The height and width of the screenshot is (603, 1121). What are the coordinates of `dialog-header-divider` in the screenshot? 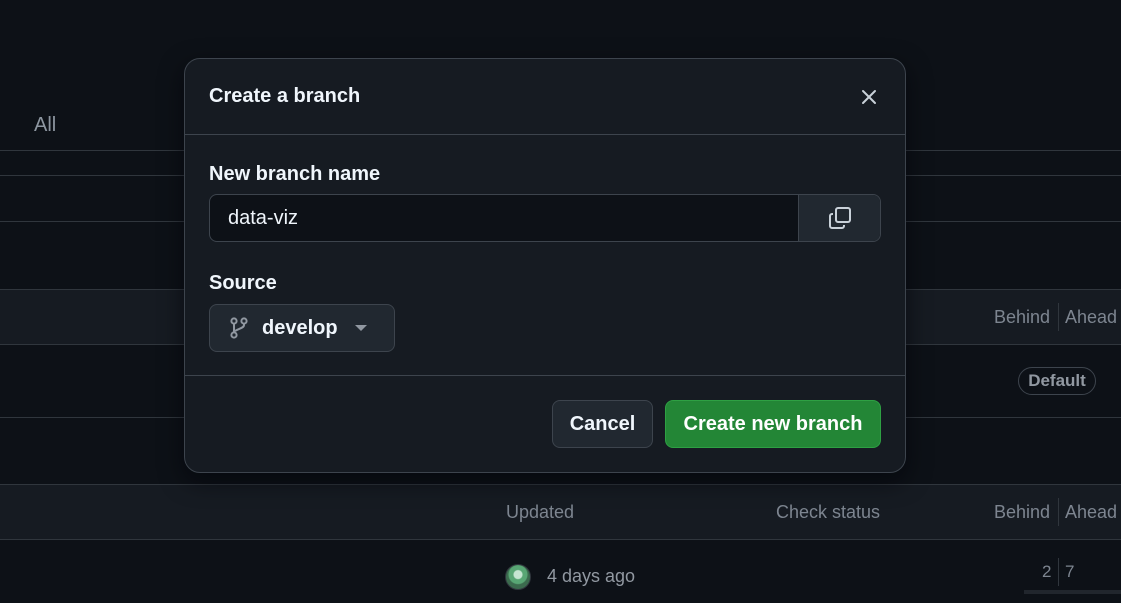 It's located at (545, 134).